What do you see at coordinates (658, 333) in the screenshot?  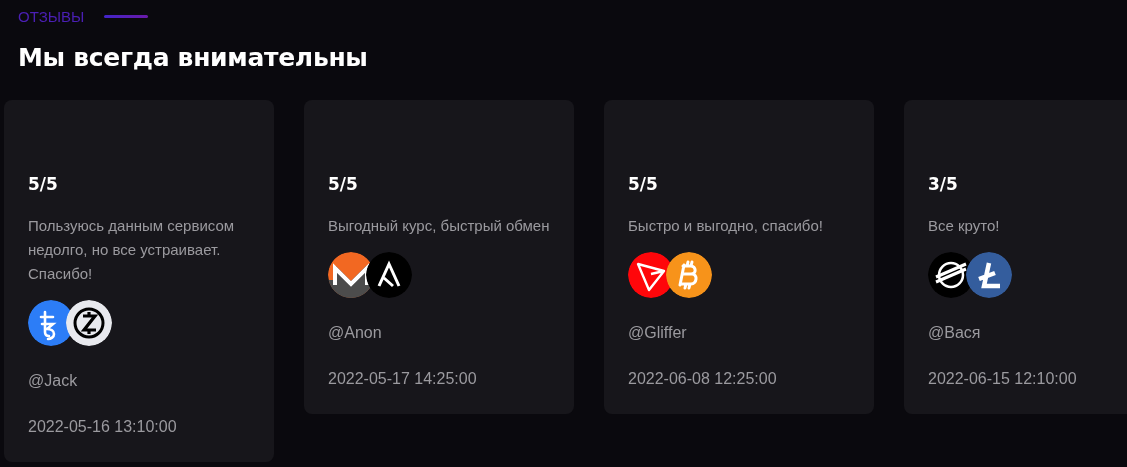 I see `username: @Gliffer` at bounding box center [658, 333].